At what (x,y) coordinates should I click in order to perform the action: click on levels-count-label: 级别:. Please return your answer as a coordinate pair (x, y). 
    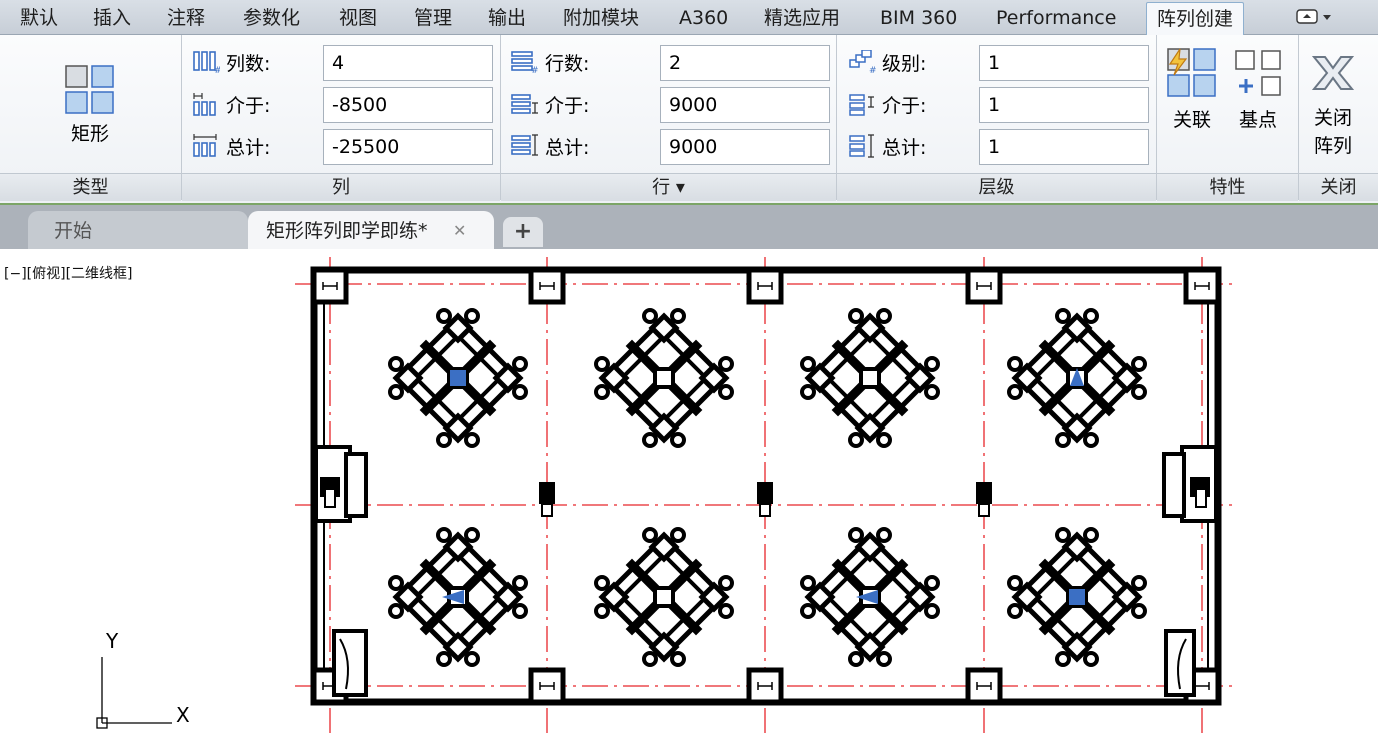
    Looking at the image, I should click on (904, 64).